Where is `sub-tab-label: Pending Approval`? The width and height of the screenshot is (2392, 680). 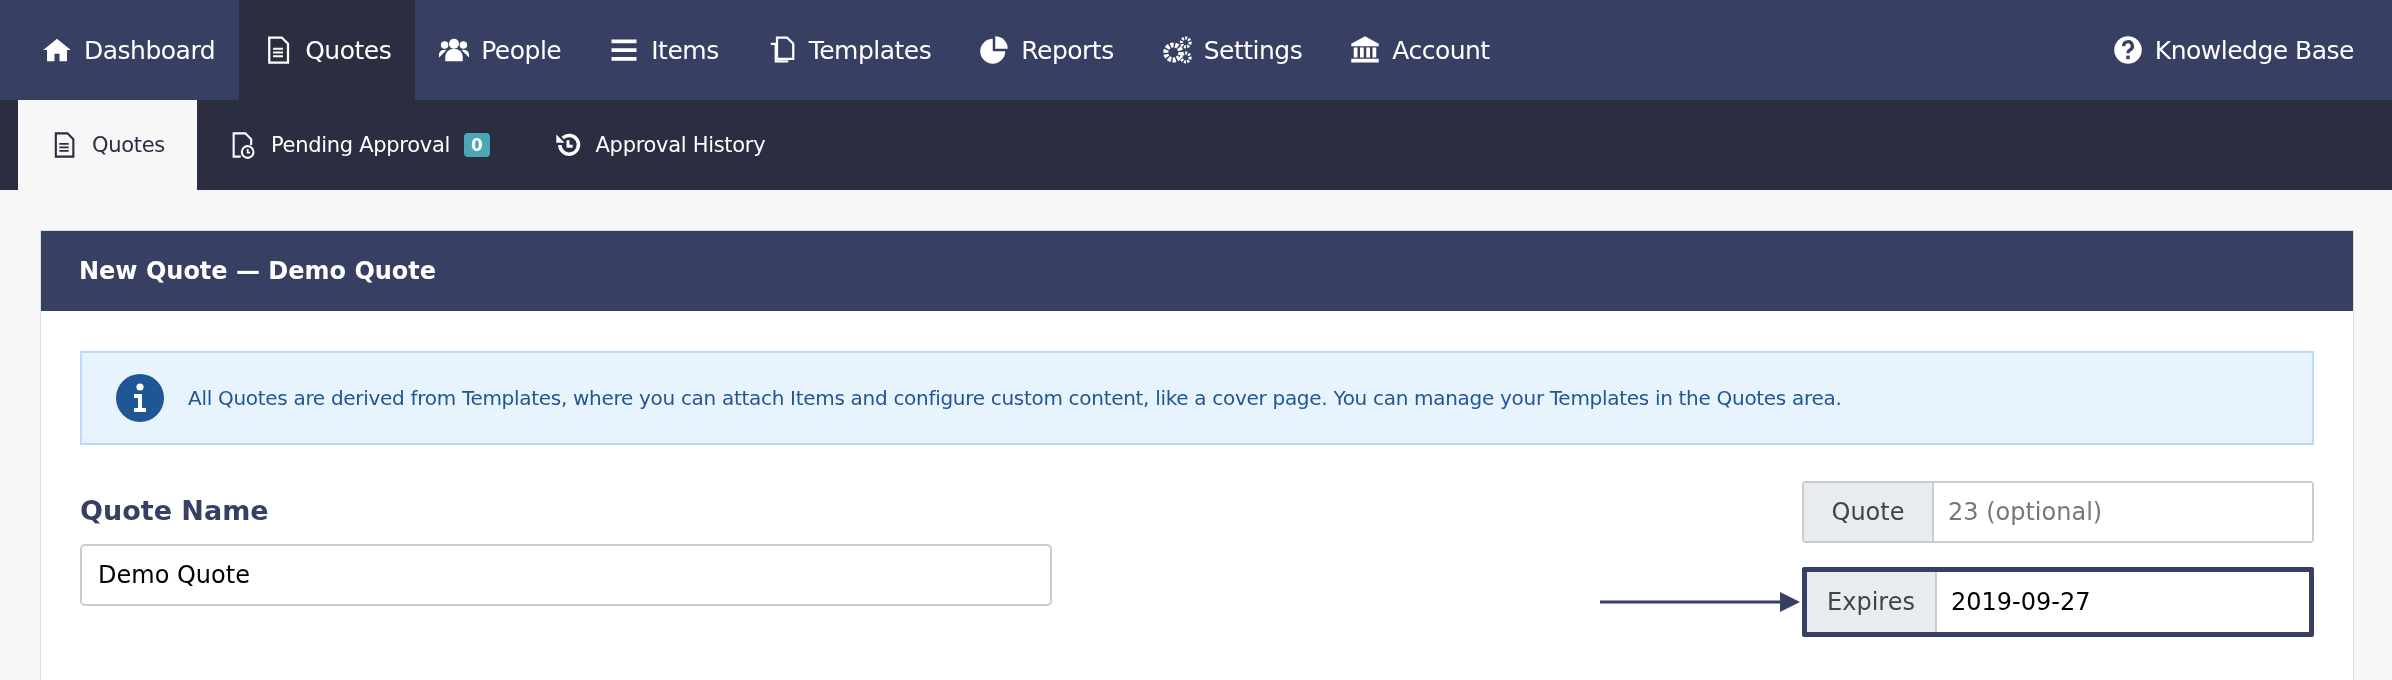 sub-tab-label: Pending Approval is located at coordinates (360, 145).